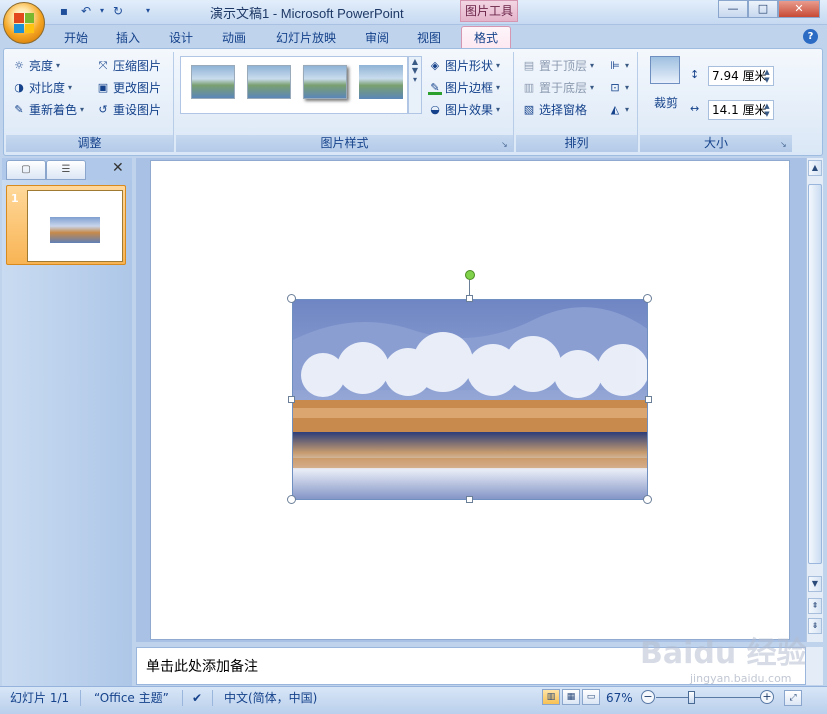 The height and width of the screenshot is (714, 827). What do you see at coordinates (181, 38) in the screenshot?
I see `tab-design: 设计` at bounding box center [181, 38].